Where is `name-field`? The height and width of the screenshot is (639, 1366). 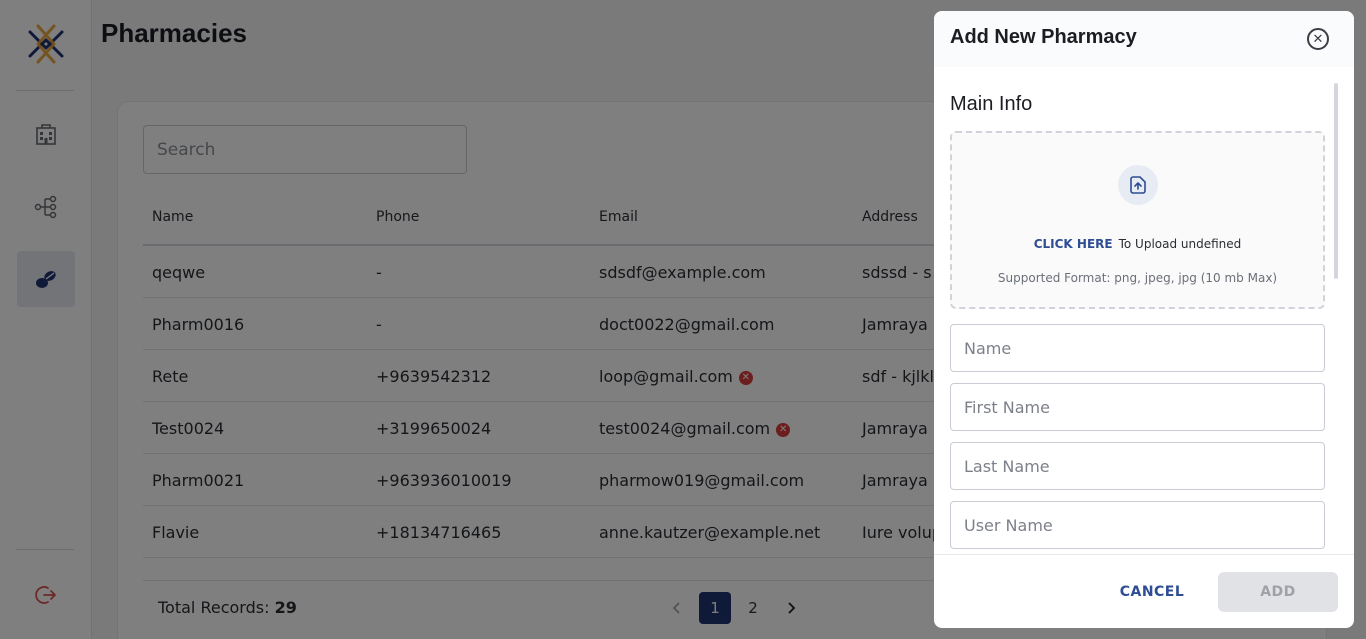 name-field is located at coordinates (1137, 348).